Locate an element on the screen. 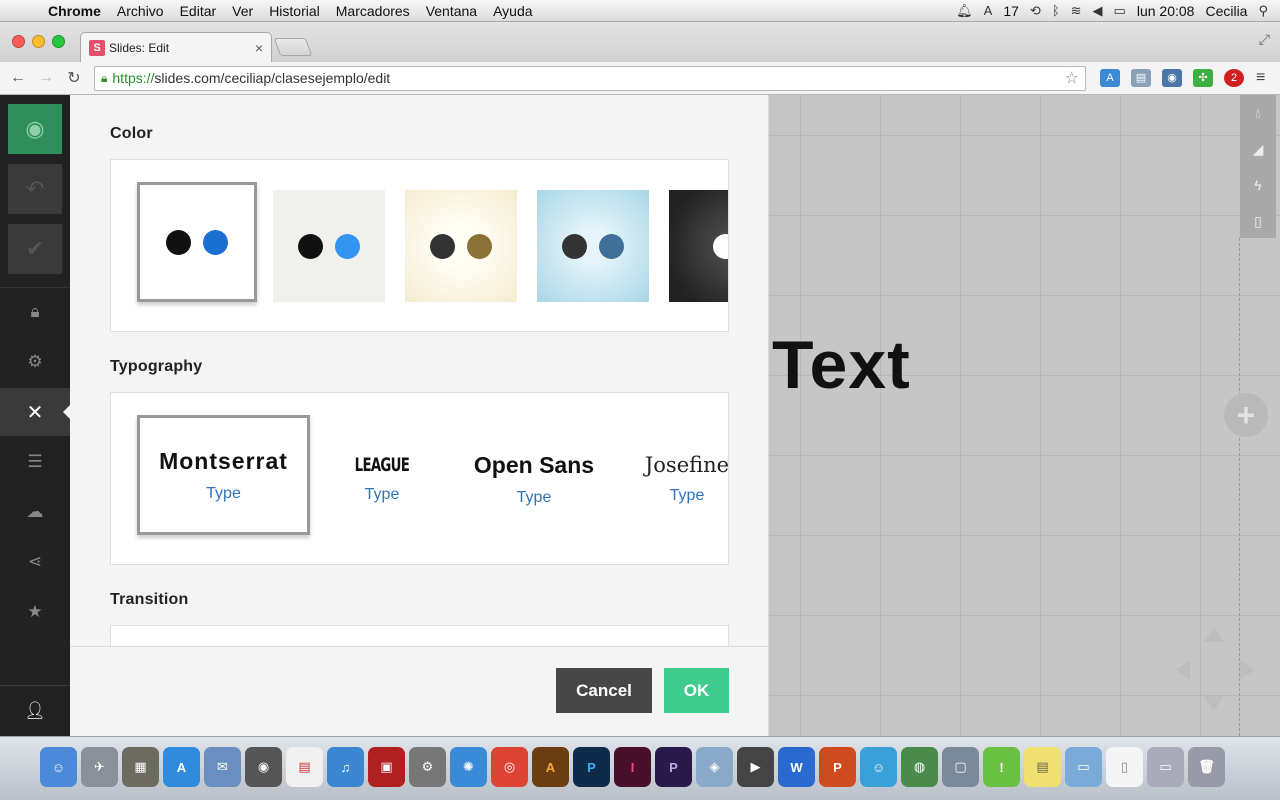  document-icon: ▯ is located at coordinates (1124, 767).